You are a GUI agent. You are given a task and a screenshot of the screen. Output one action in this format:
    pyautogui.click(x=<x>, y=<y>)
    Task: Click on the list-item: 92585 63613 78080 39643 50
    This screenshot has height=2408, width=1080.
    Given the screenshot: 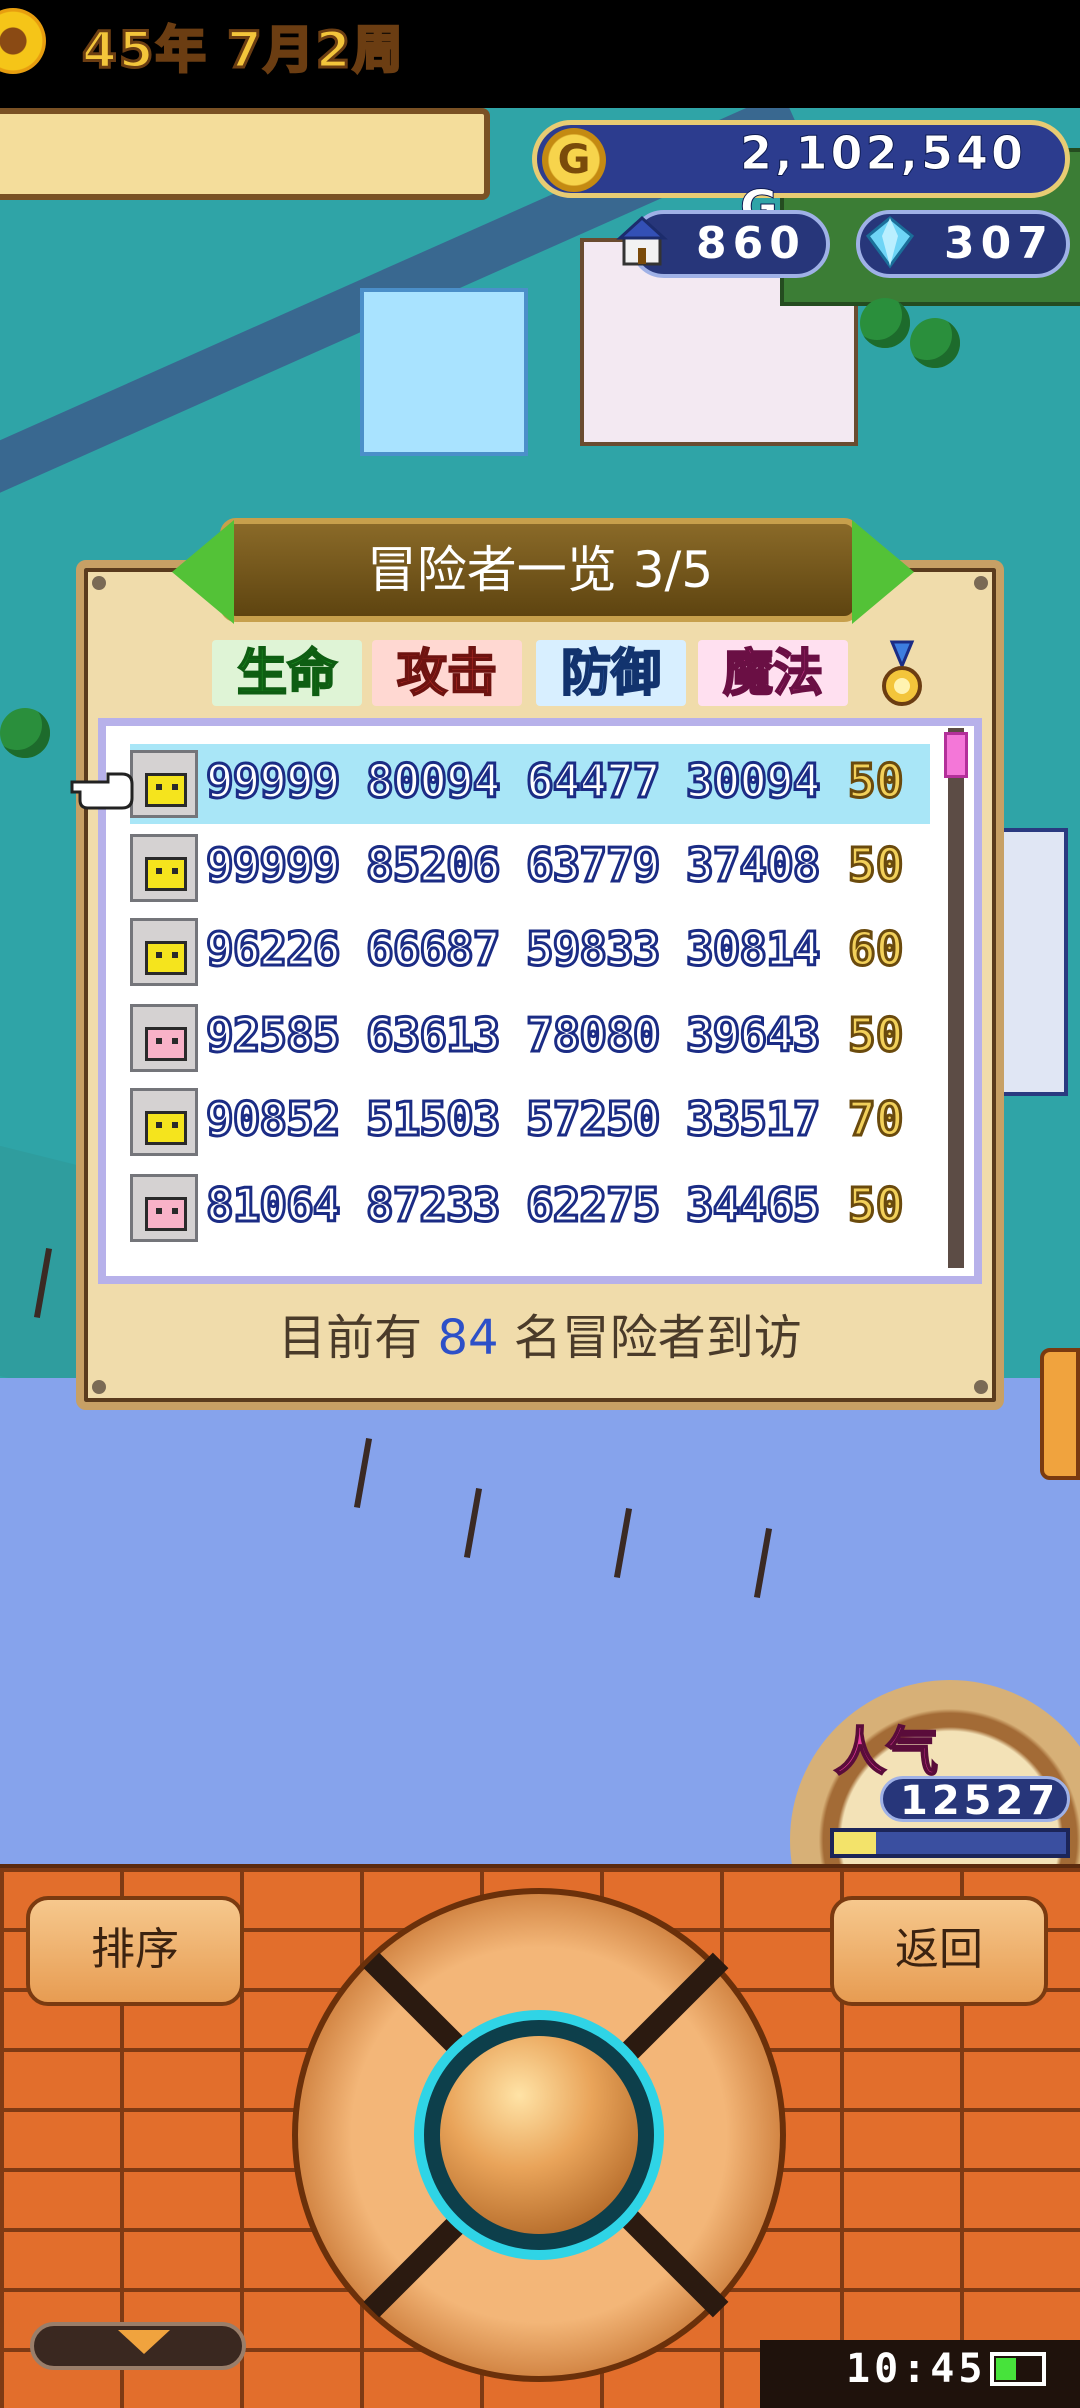 What is the action you would take?
    pyautogui.click(x=530, y=1038)
    